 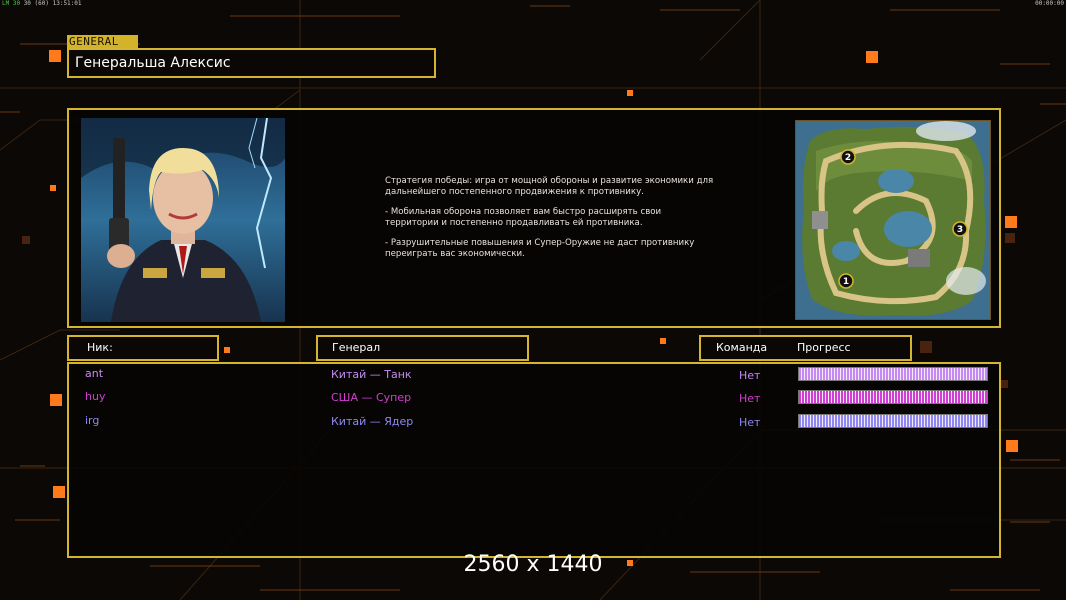 What do you see at coordinates (94, 373) in the screenshot?
I see `player-nick: ant` at bounding box center [94, 373].